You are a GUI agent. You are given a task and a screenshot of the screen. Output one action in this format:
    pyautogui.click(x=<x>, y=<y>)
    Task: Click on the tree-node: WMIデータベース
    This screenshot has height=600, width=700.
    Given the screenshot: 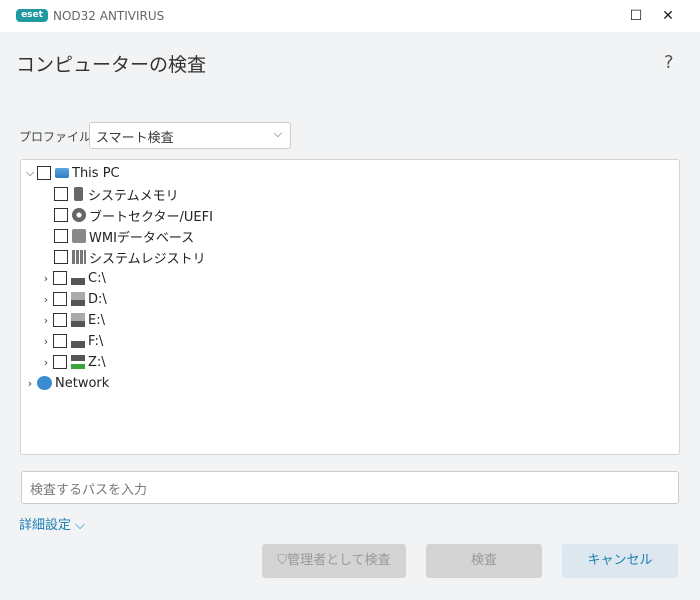 What is the action you would take?
    pyautogui.click(x=124, y=236)
    